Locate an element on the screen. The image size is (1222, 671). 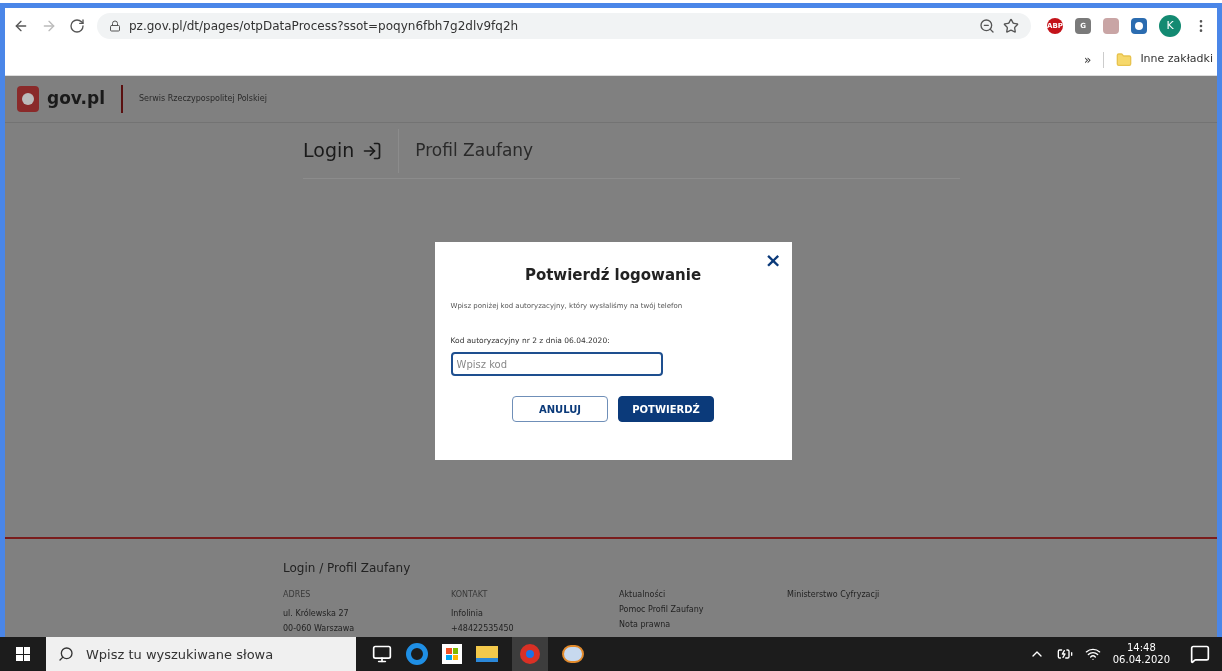
search-icon is located at coordinates (66, 654).